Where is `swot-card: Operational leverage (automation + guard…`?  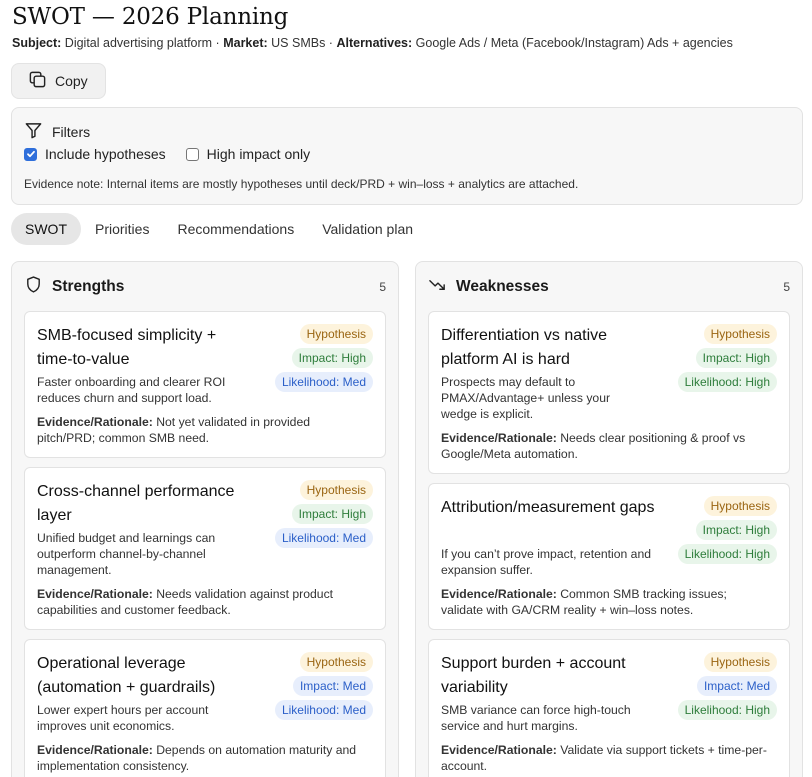
swot-card: Operational leverage (automation + guard… is located at coordinates (205, 708).